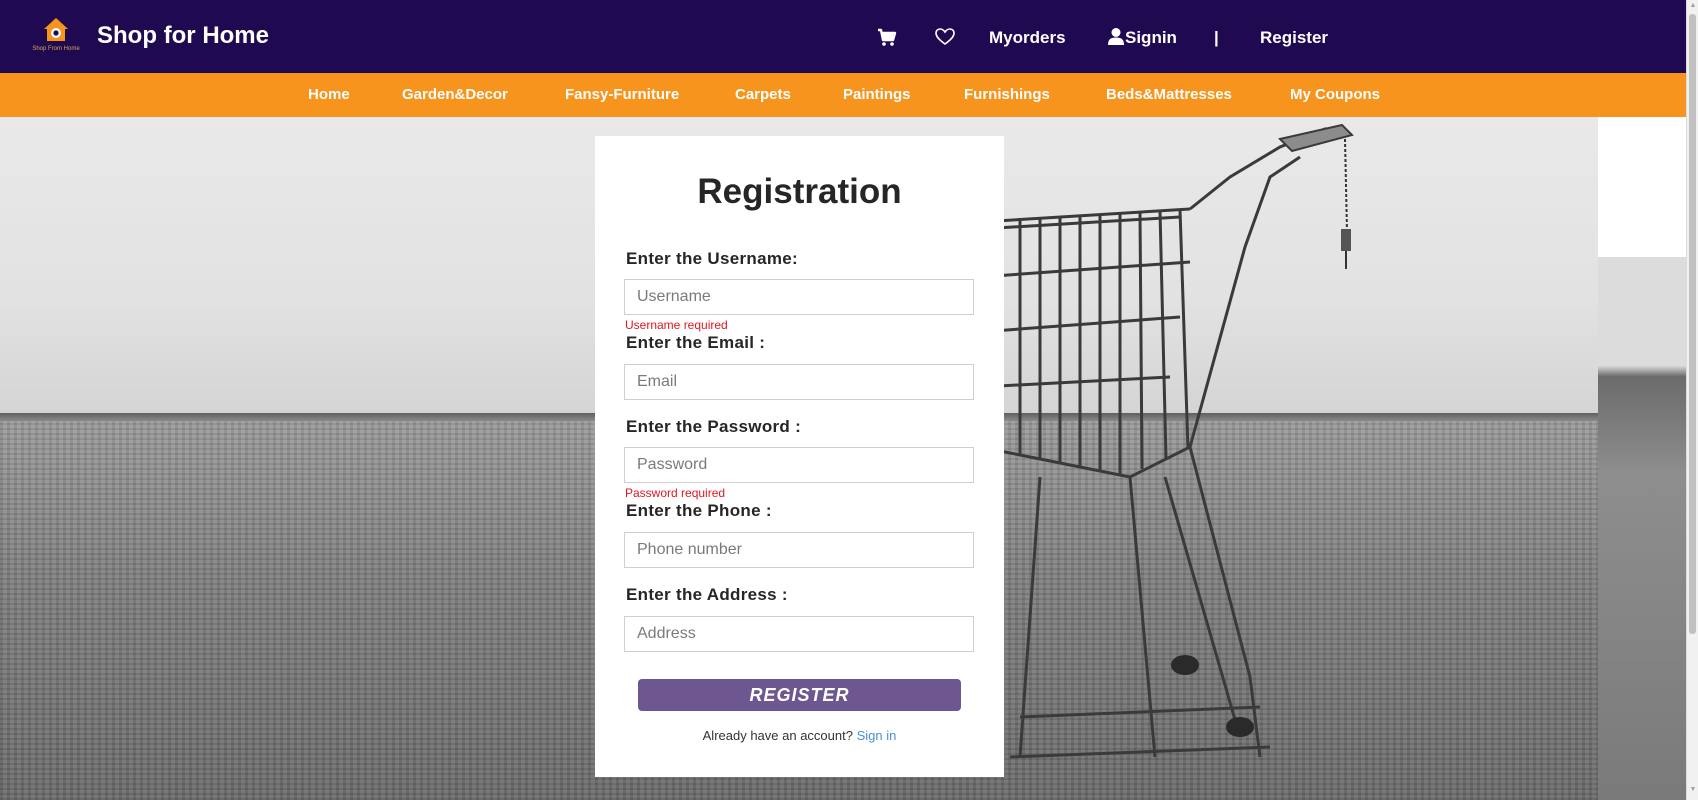 The width and height of the screenshot is (1698, 800). I want to click on category-garden-decor: Garden&Decor, so click(455, 94).